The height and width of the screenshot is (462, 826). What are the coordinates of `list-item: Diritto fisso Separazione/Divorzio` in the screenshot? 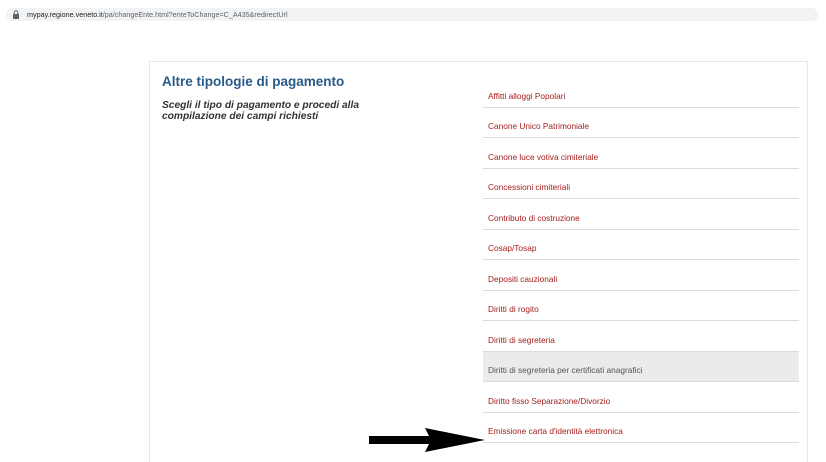 It's located at (641, 397).